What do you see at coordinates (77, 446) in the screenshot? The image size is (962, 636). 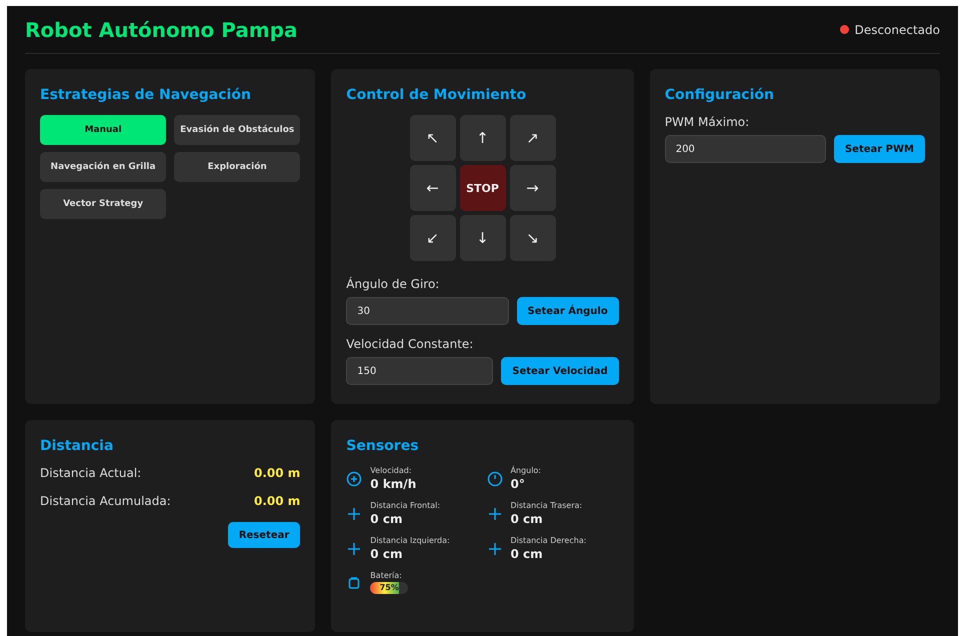 I see `card-title: Distancia` at bounding box center [77, 446].